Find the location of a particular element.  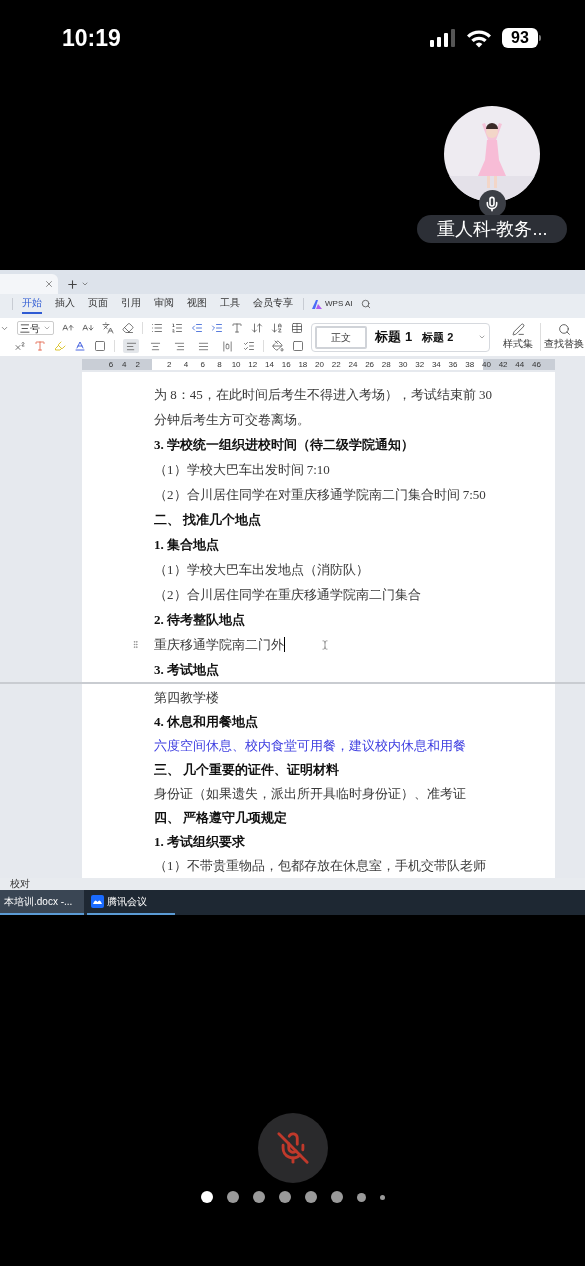

ruler-number: 24 is located at coordinates (353, 364).